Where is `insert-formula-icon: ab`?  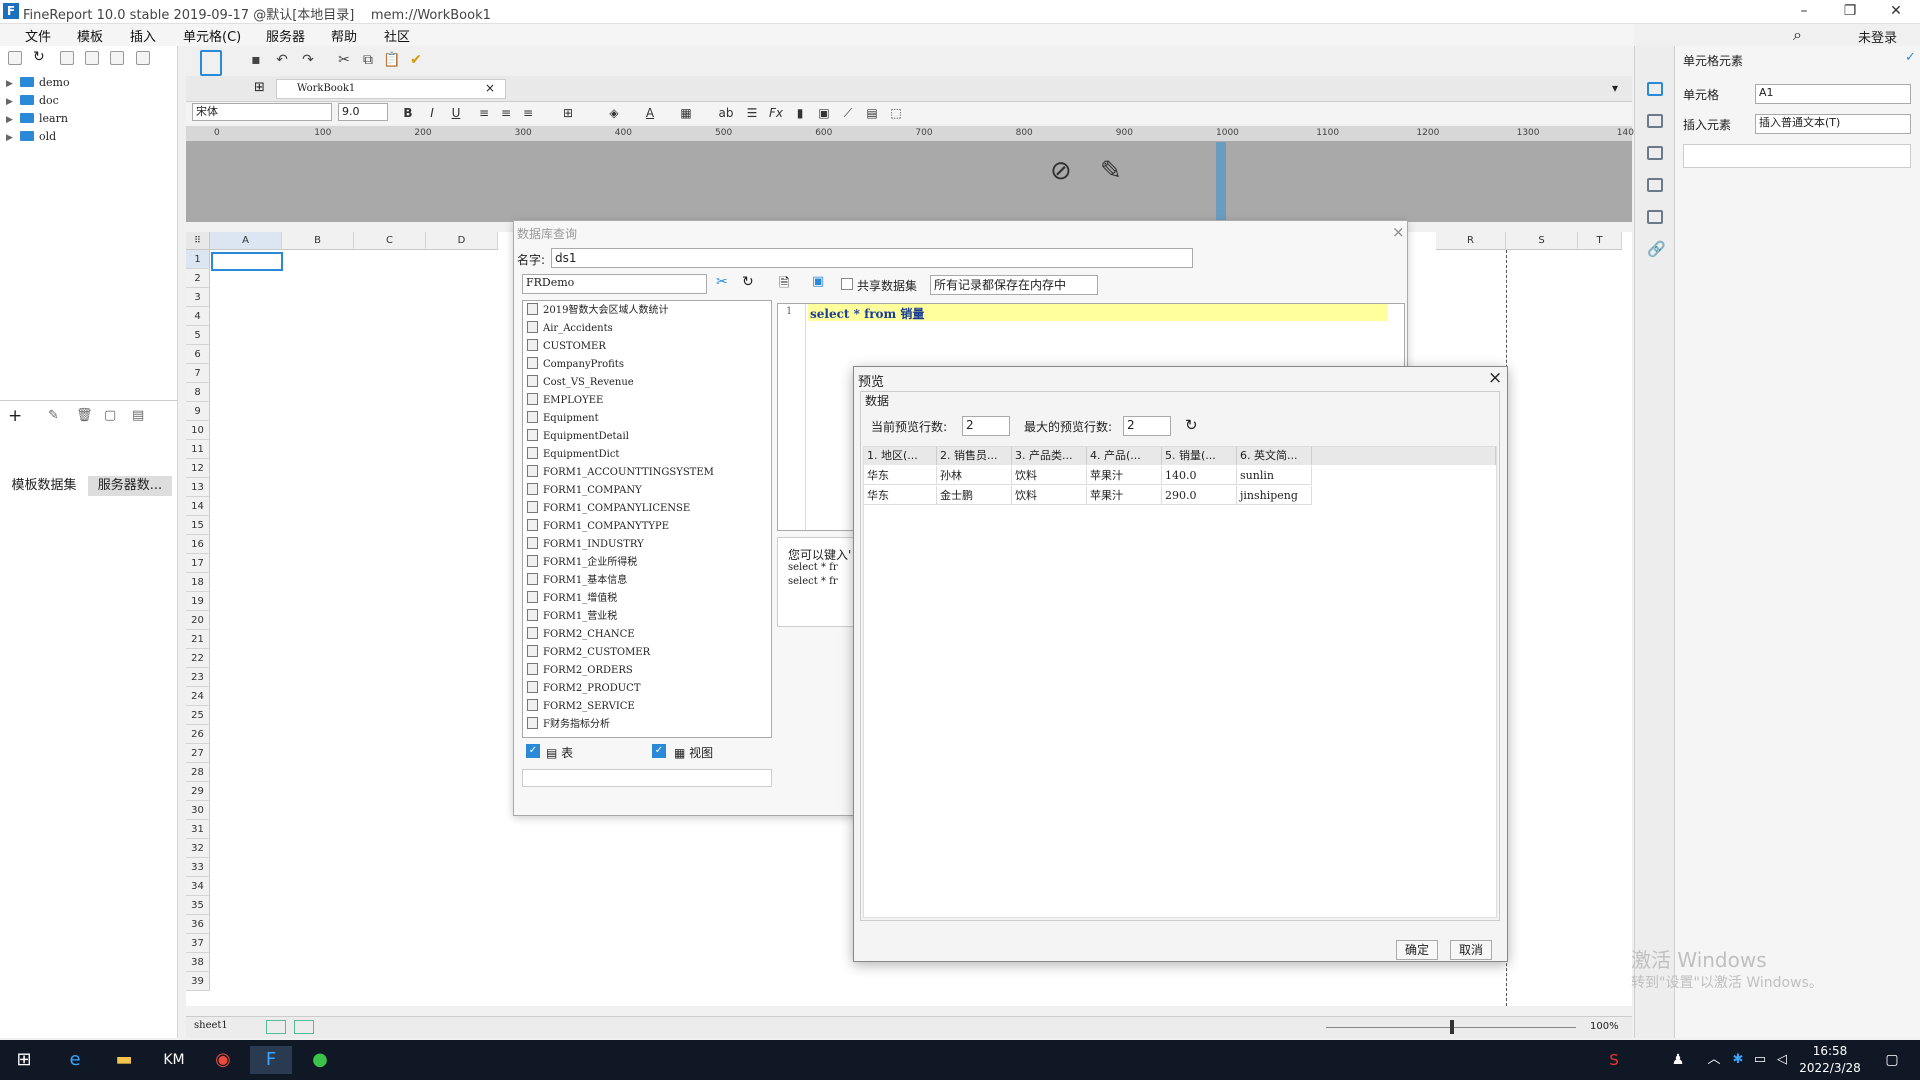 insert-formula-icon: ab is located at coordinates (726, 113).